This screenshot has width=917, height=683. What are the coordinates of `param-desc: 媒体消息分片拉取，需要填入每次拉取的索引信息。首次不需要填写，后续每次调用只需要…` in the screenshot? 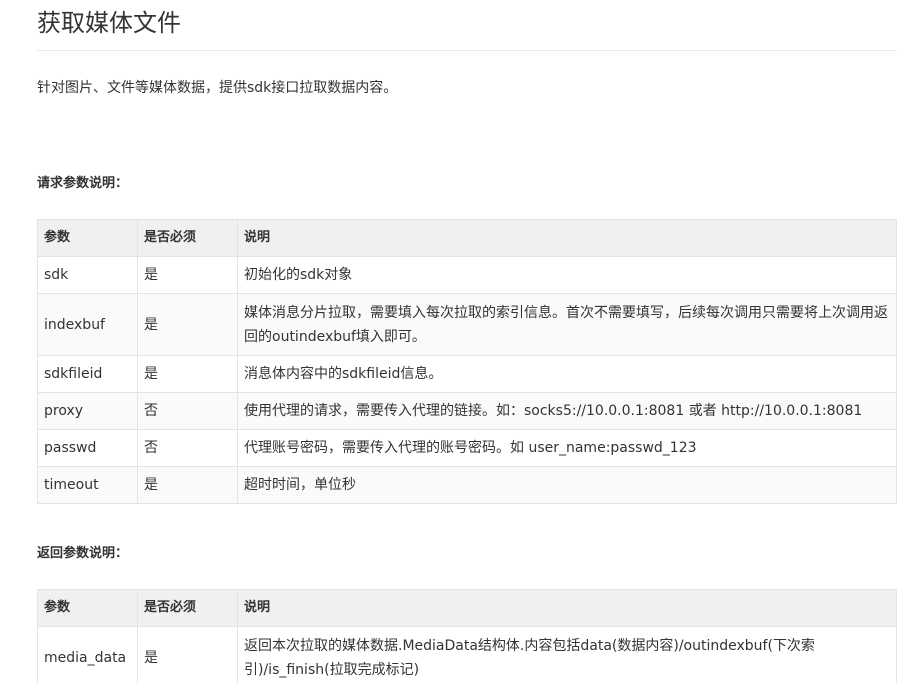 It's located at (567, 324).